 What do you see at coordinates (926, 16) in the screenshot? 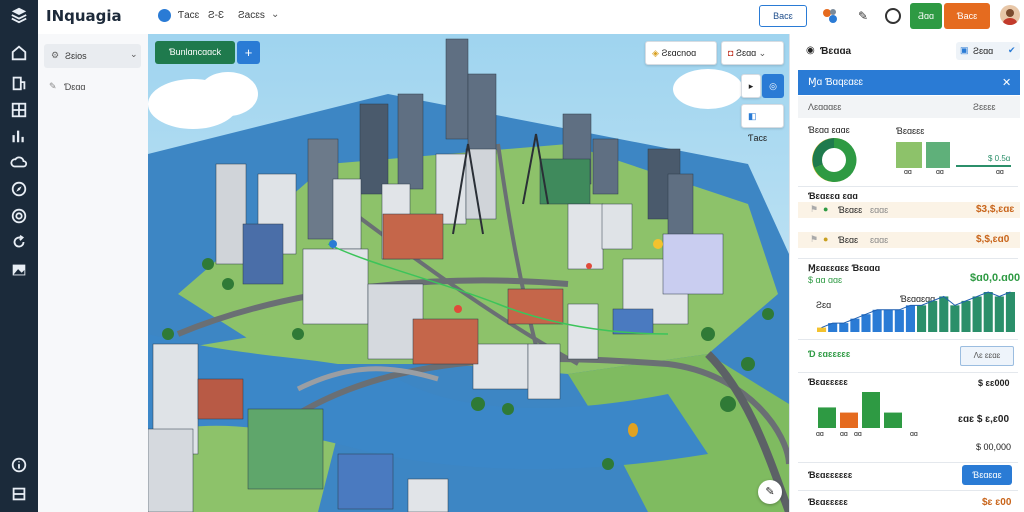
I see `green-button: Ƌɑɑ` at bounding box center [926, 16].